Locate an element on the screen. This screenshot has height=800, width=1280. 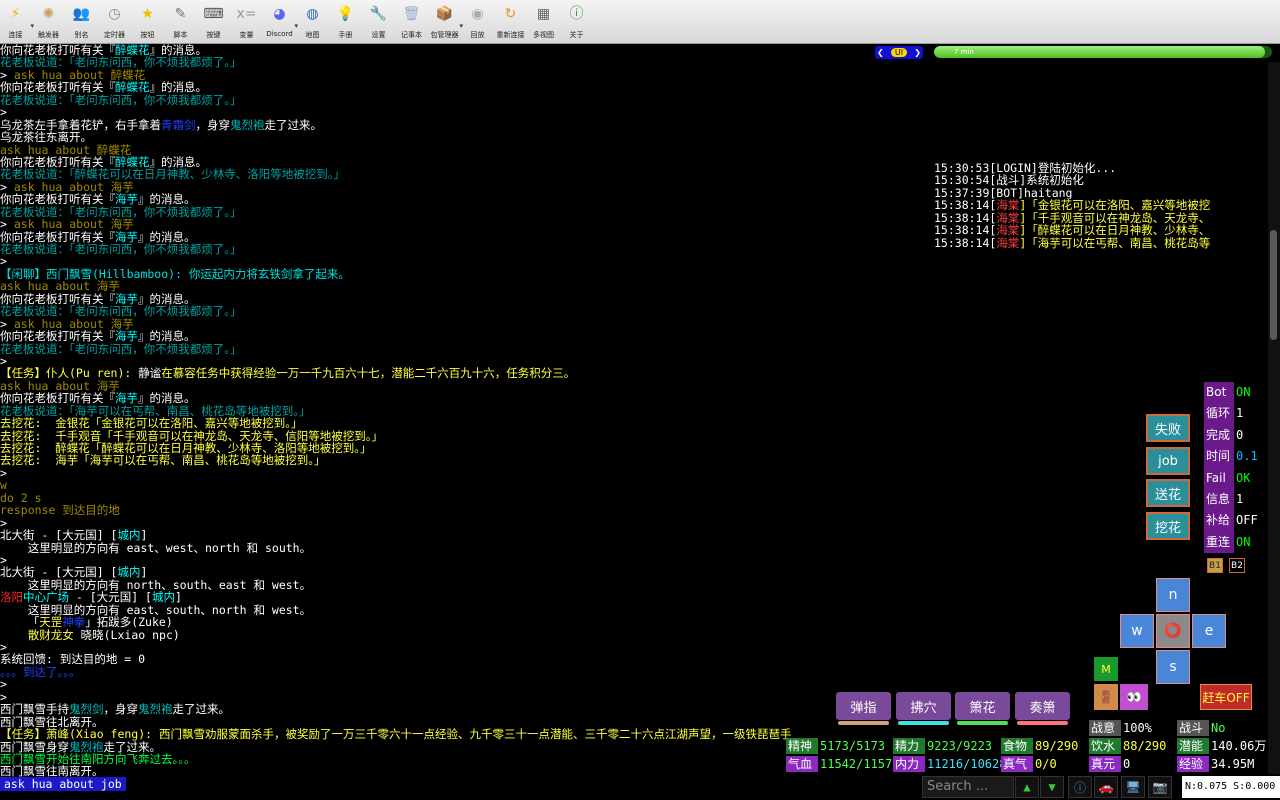
text-segment: 15:30:54[战斗]系统初始化 is located at coordinates (1009, 180).